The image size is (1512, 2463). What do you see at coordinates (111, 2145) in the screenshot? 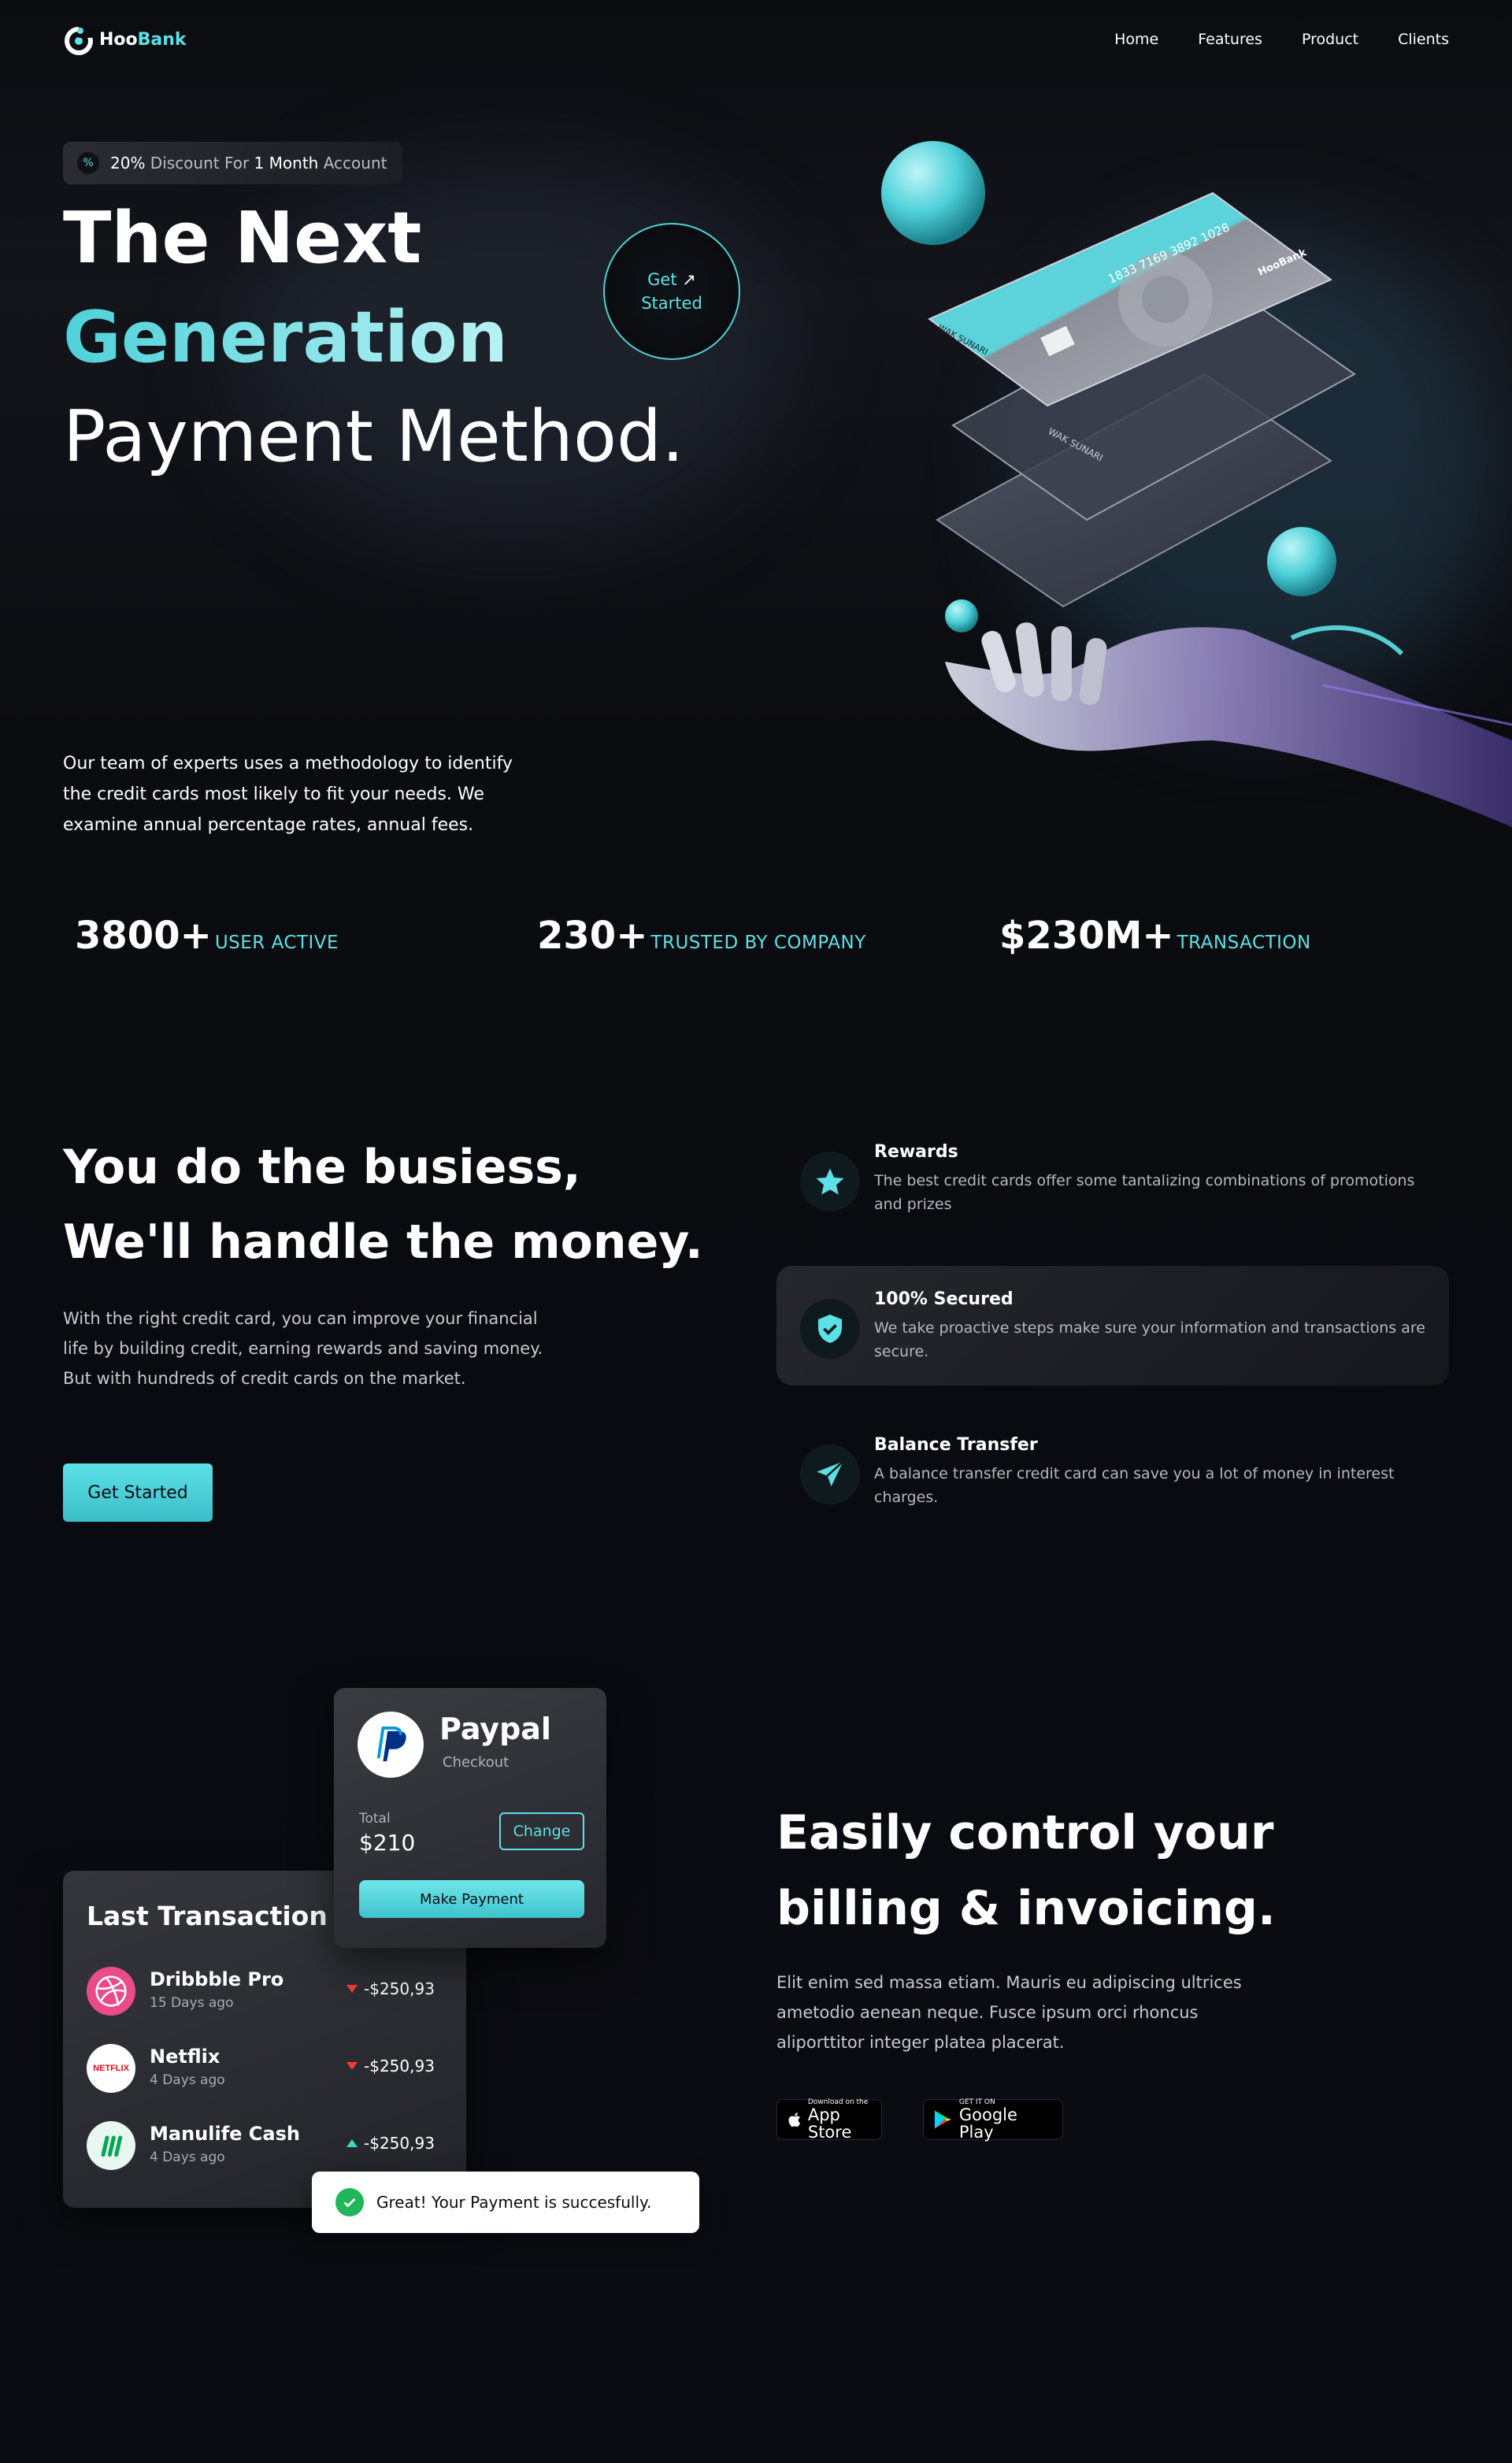
I see `manulife-icon` at bounding box center [111, 2145].